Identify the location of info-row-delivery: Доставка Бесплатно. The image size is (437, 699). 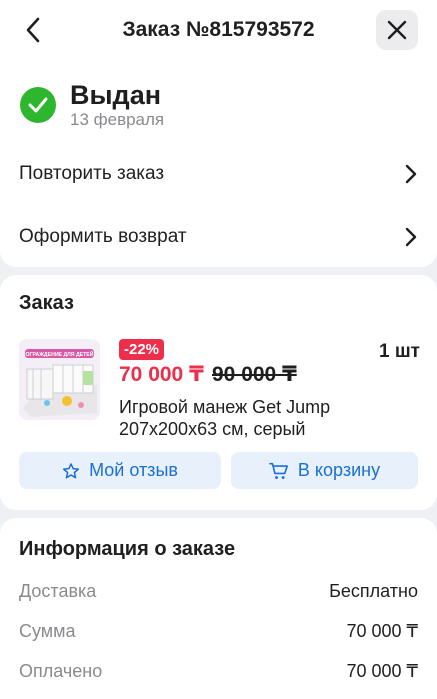
(218, 593).